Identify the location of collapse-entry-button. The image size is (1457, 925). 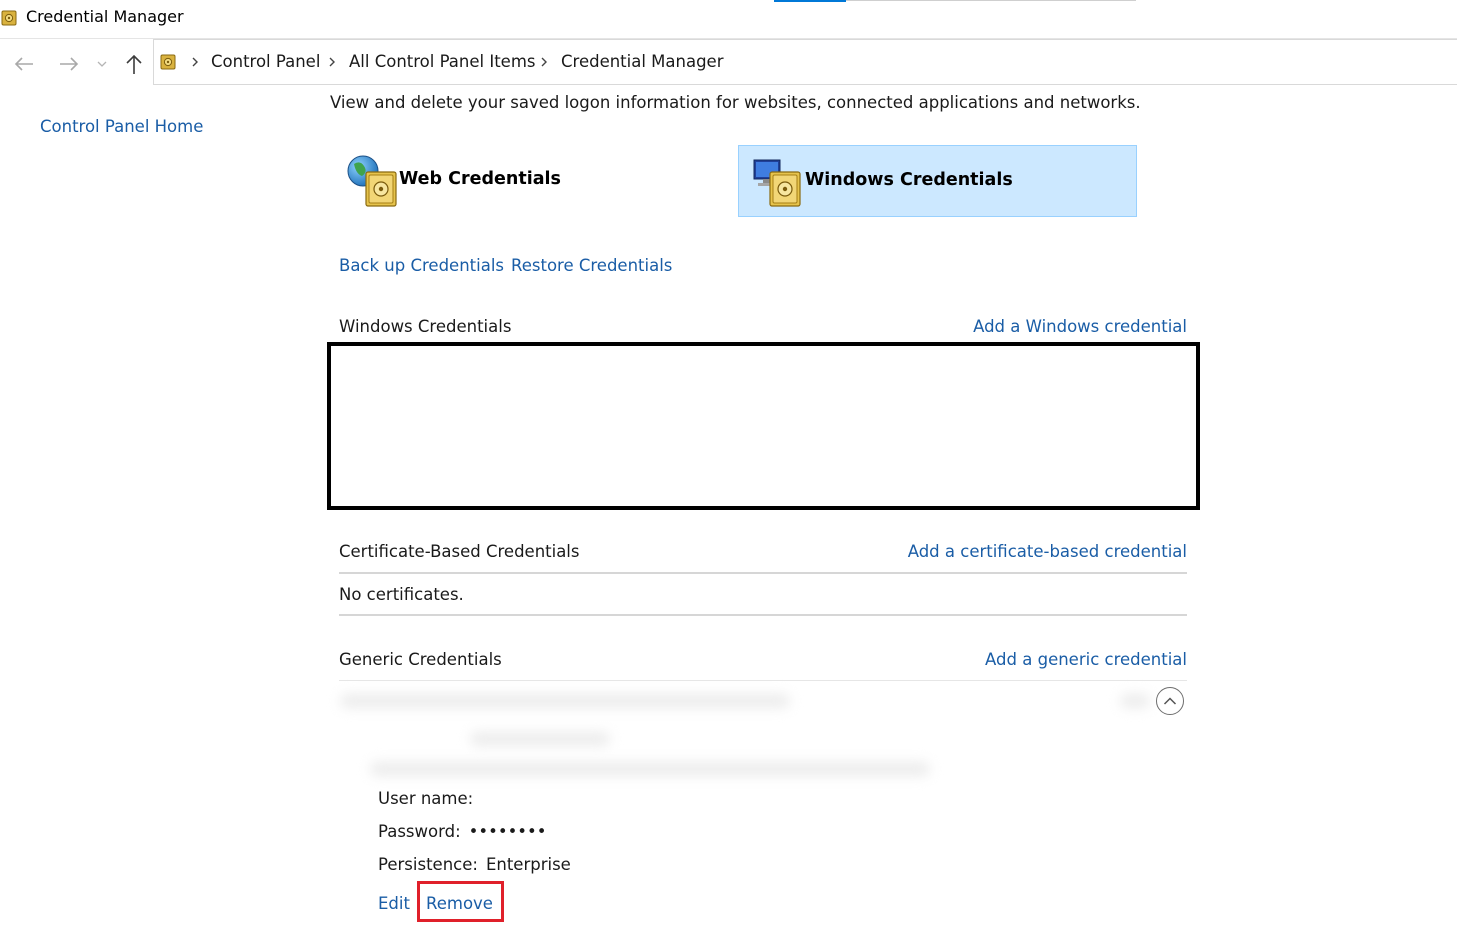
(1170, 701).